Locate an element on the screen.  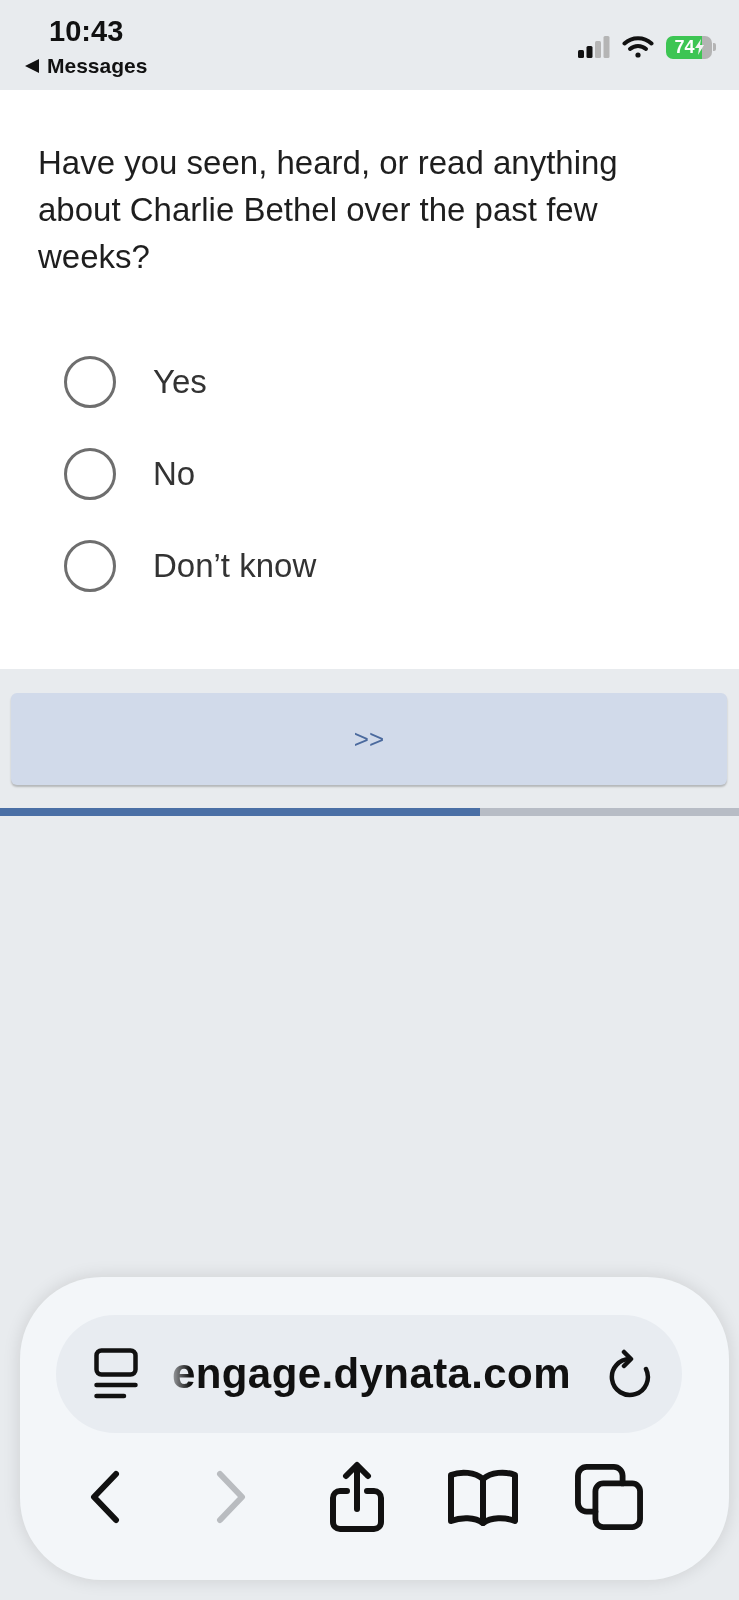
page-menu-icon is located at coordinates (116, 1374).